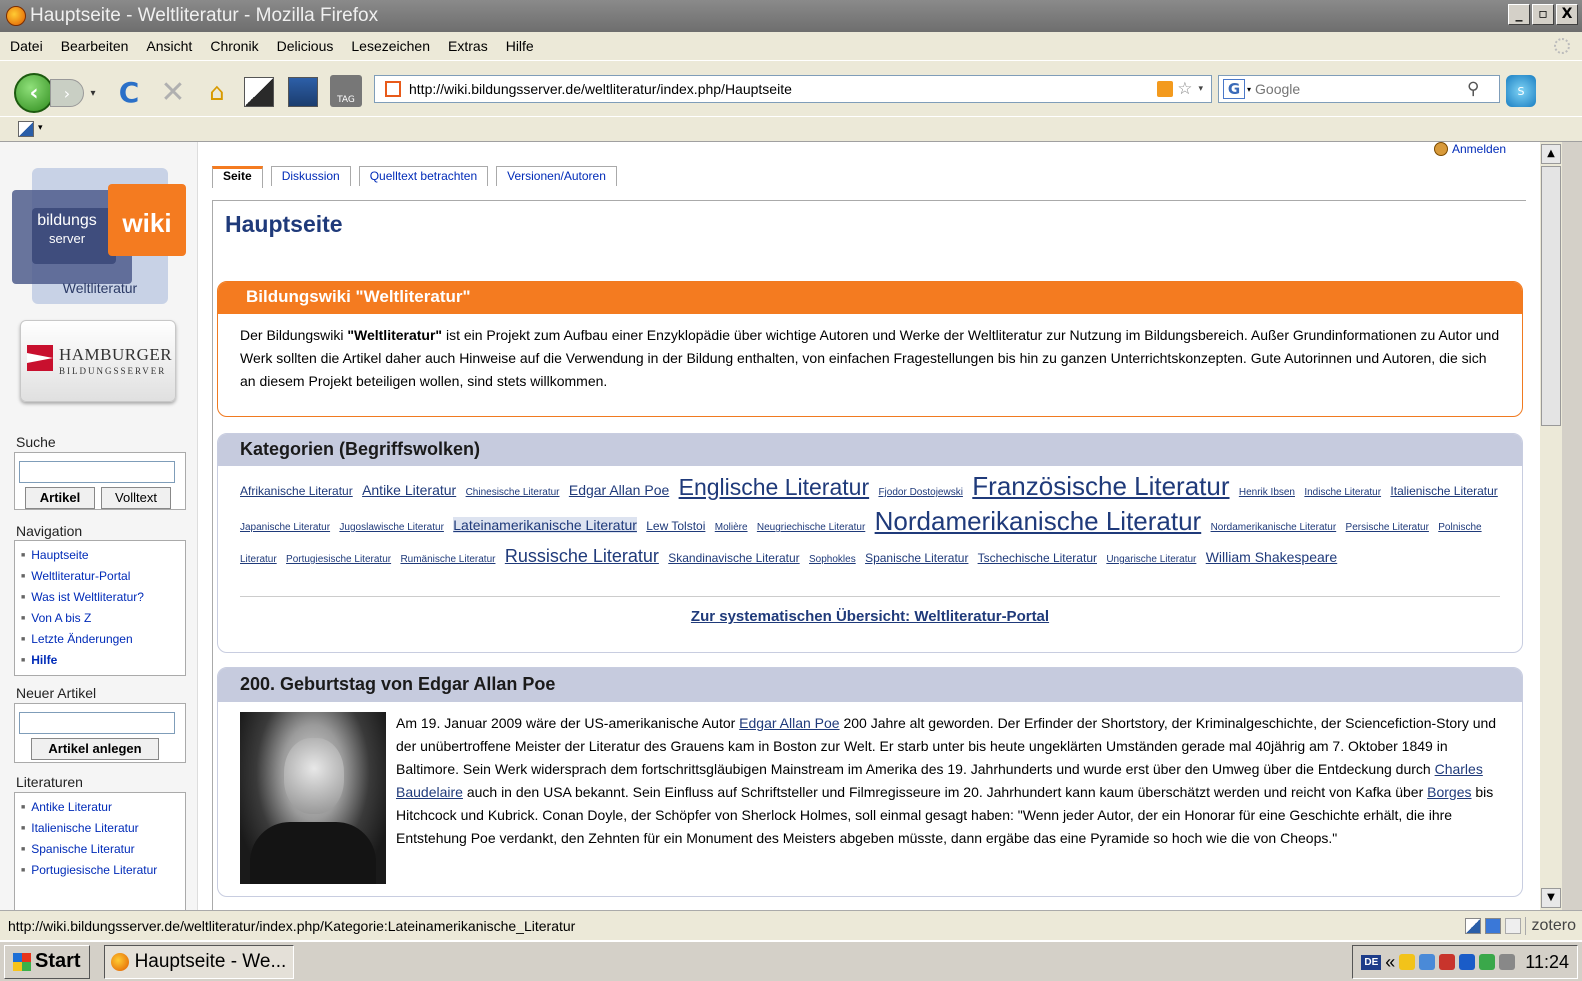 Image resolution: width=1582 pixels, height=981 pixels. Describe the element at coordinates (789, 723) in the screenshot. I see `link-edgar-allan-poe: Edgar Allan Poe` at that location.